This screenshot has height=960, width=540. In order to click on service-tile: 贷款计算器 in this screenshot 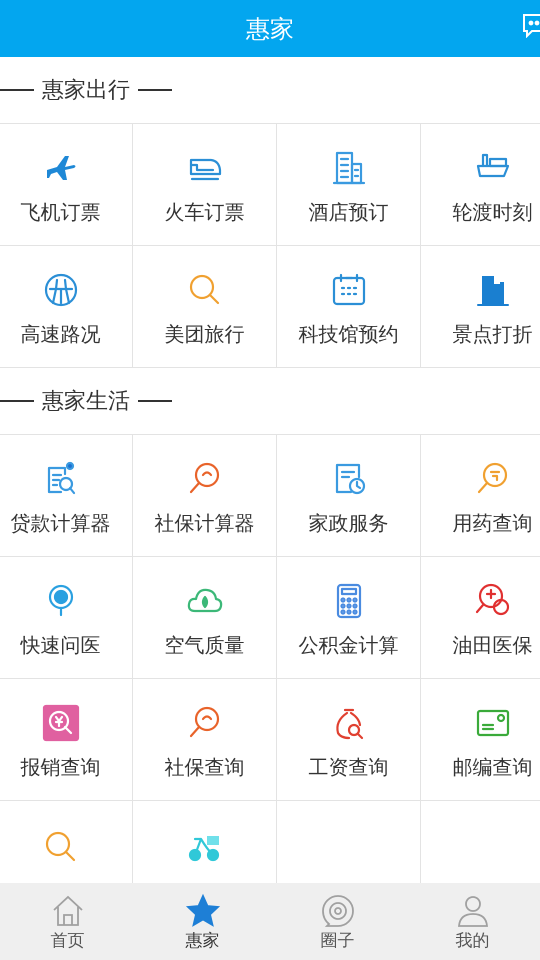, I will do `click(66, 496)`.